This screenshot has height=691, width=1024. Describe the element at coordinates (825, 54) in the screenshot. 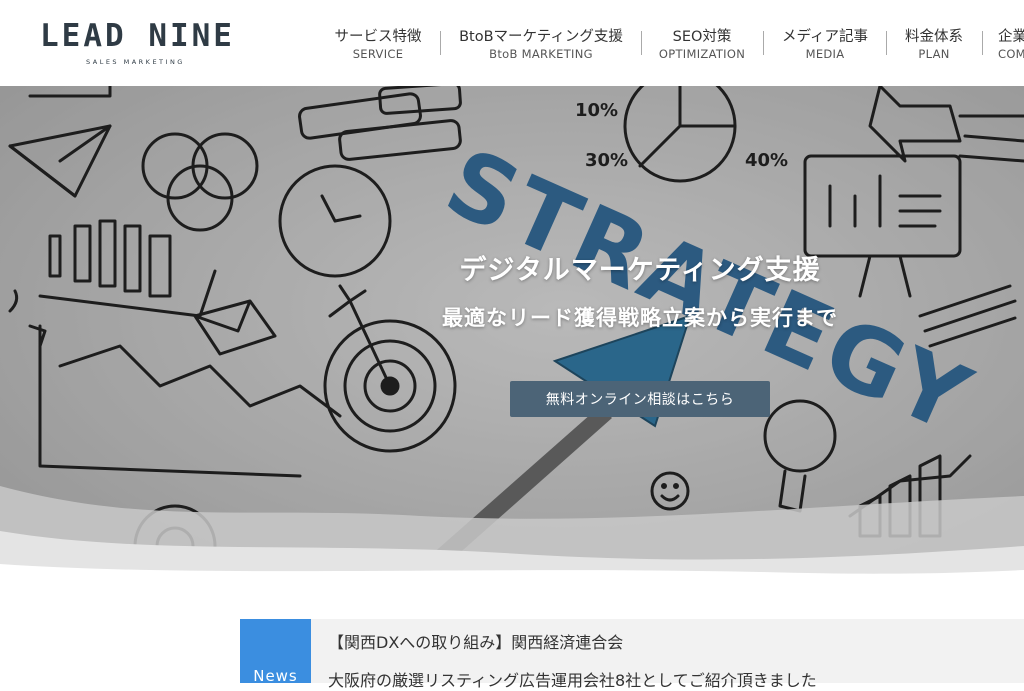

I see `nav-item-sublabel: MEDIA` at that location.